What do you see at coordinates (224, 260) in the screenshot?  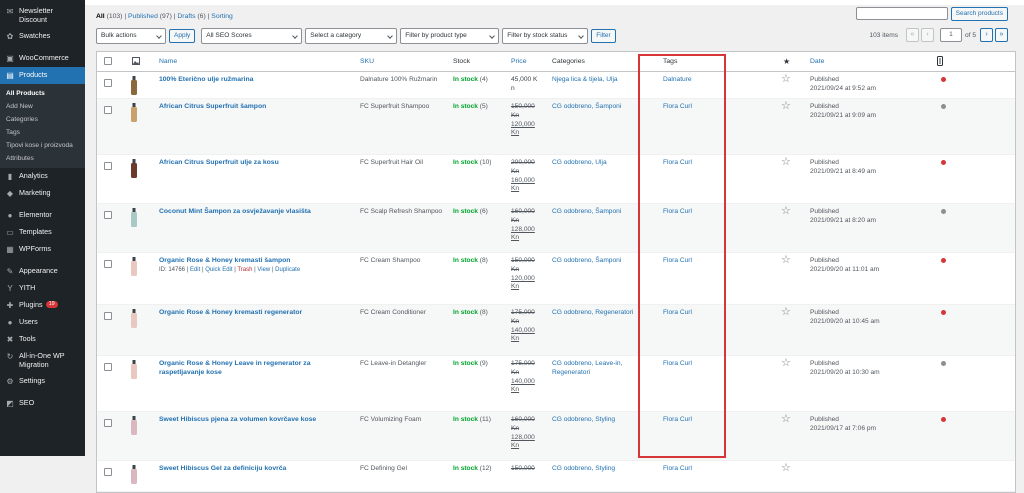 I see `product-name-link: Organic Rose & Honey kremasti šampon` at bounding box center [224, 260].